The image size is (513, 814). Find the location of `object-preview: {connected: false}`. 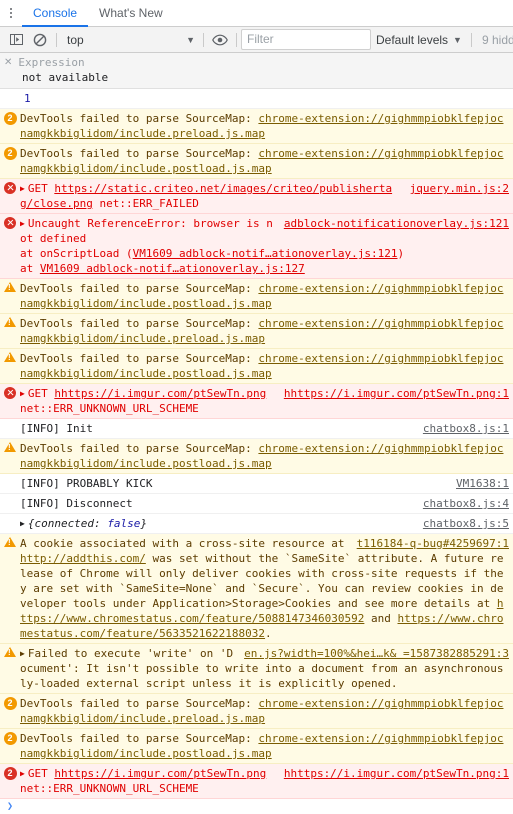

object-preview: {connected: false} is located at coordinates (87, 523).